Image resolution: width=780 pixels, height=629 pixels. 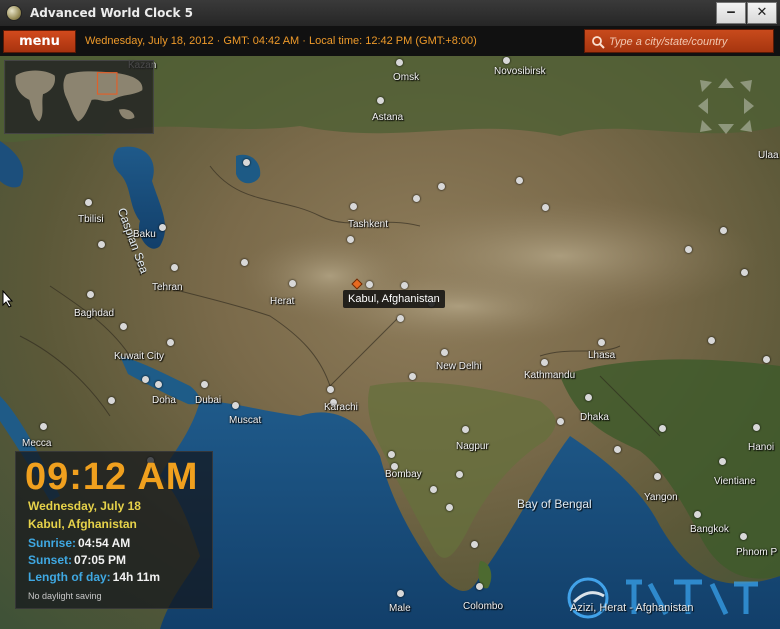 I want to click on city-search-input, so click(x=689, y=41).